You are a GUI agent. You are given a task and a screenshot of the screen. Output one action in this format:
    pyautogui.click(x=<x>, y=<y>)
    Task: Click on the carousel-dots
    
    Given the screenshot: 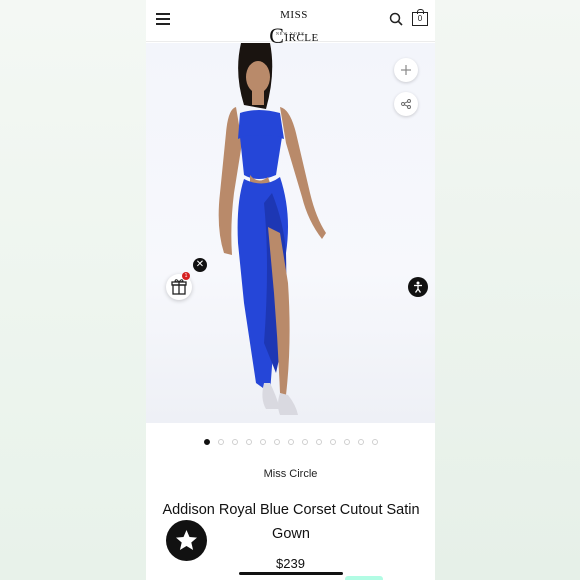 What is the action you would take?
    pyautogui.click(x=290, y=443)
    